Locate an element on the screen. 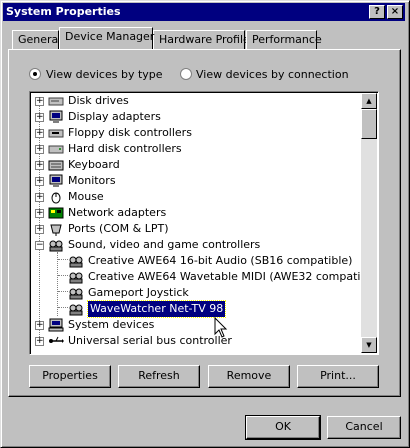  device-tree-label: Mouse is located at coordinates (86, 197).